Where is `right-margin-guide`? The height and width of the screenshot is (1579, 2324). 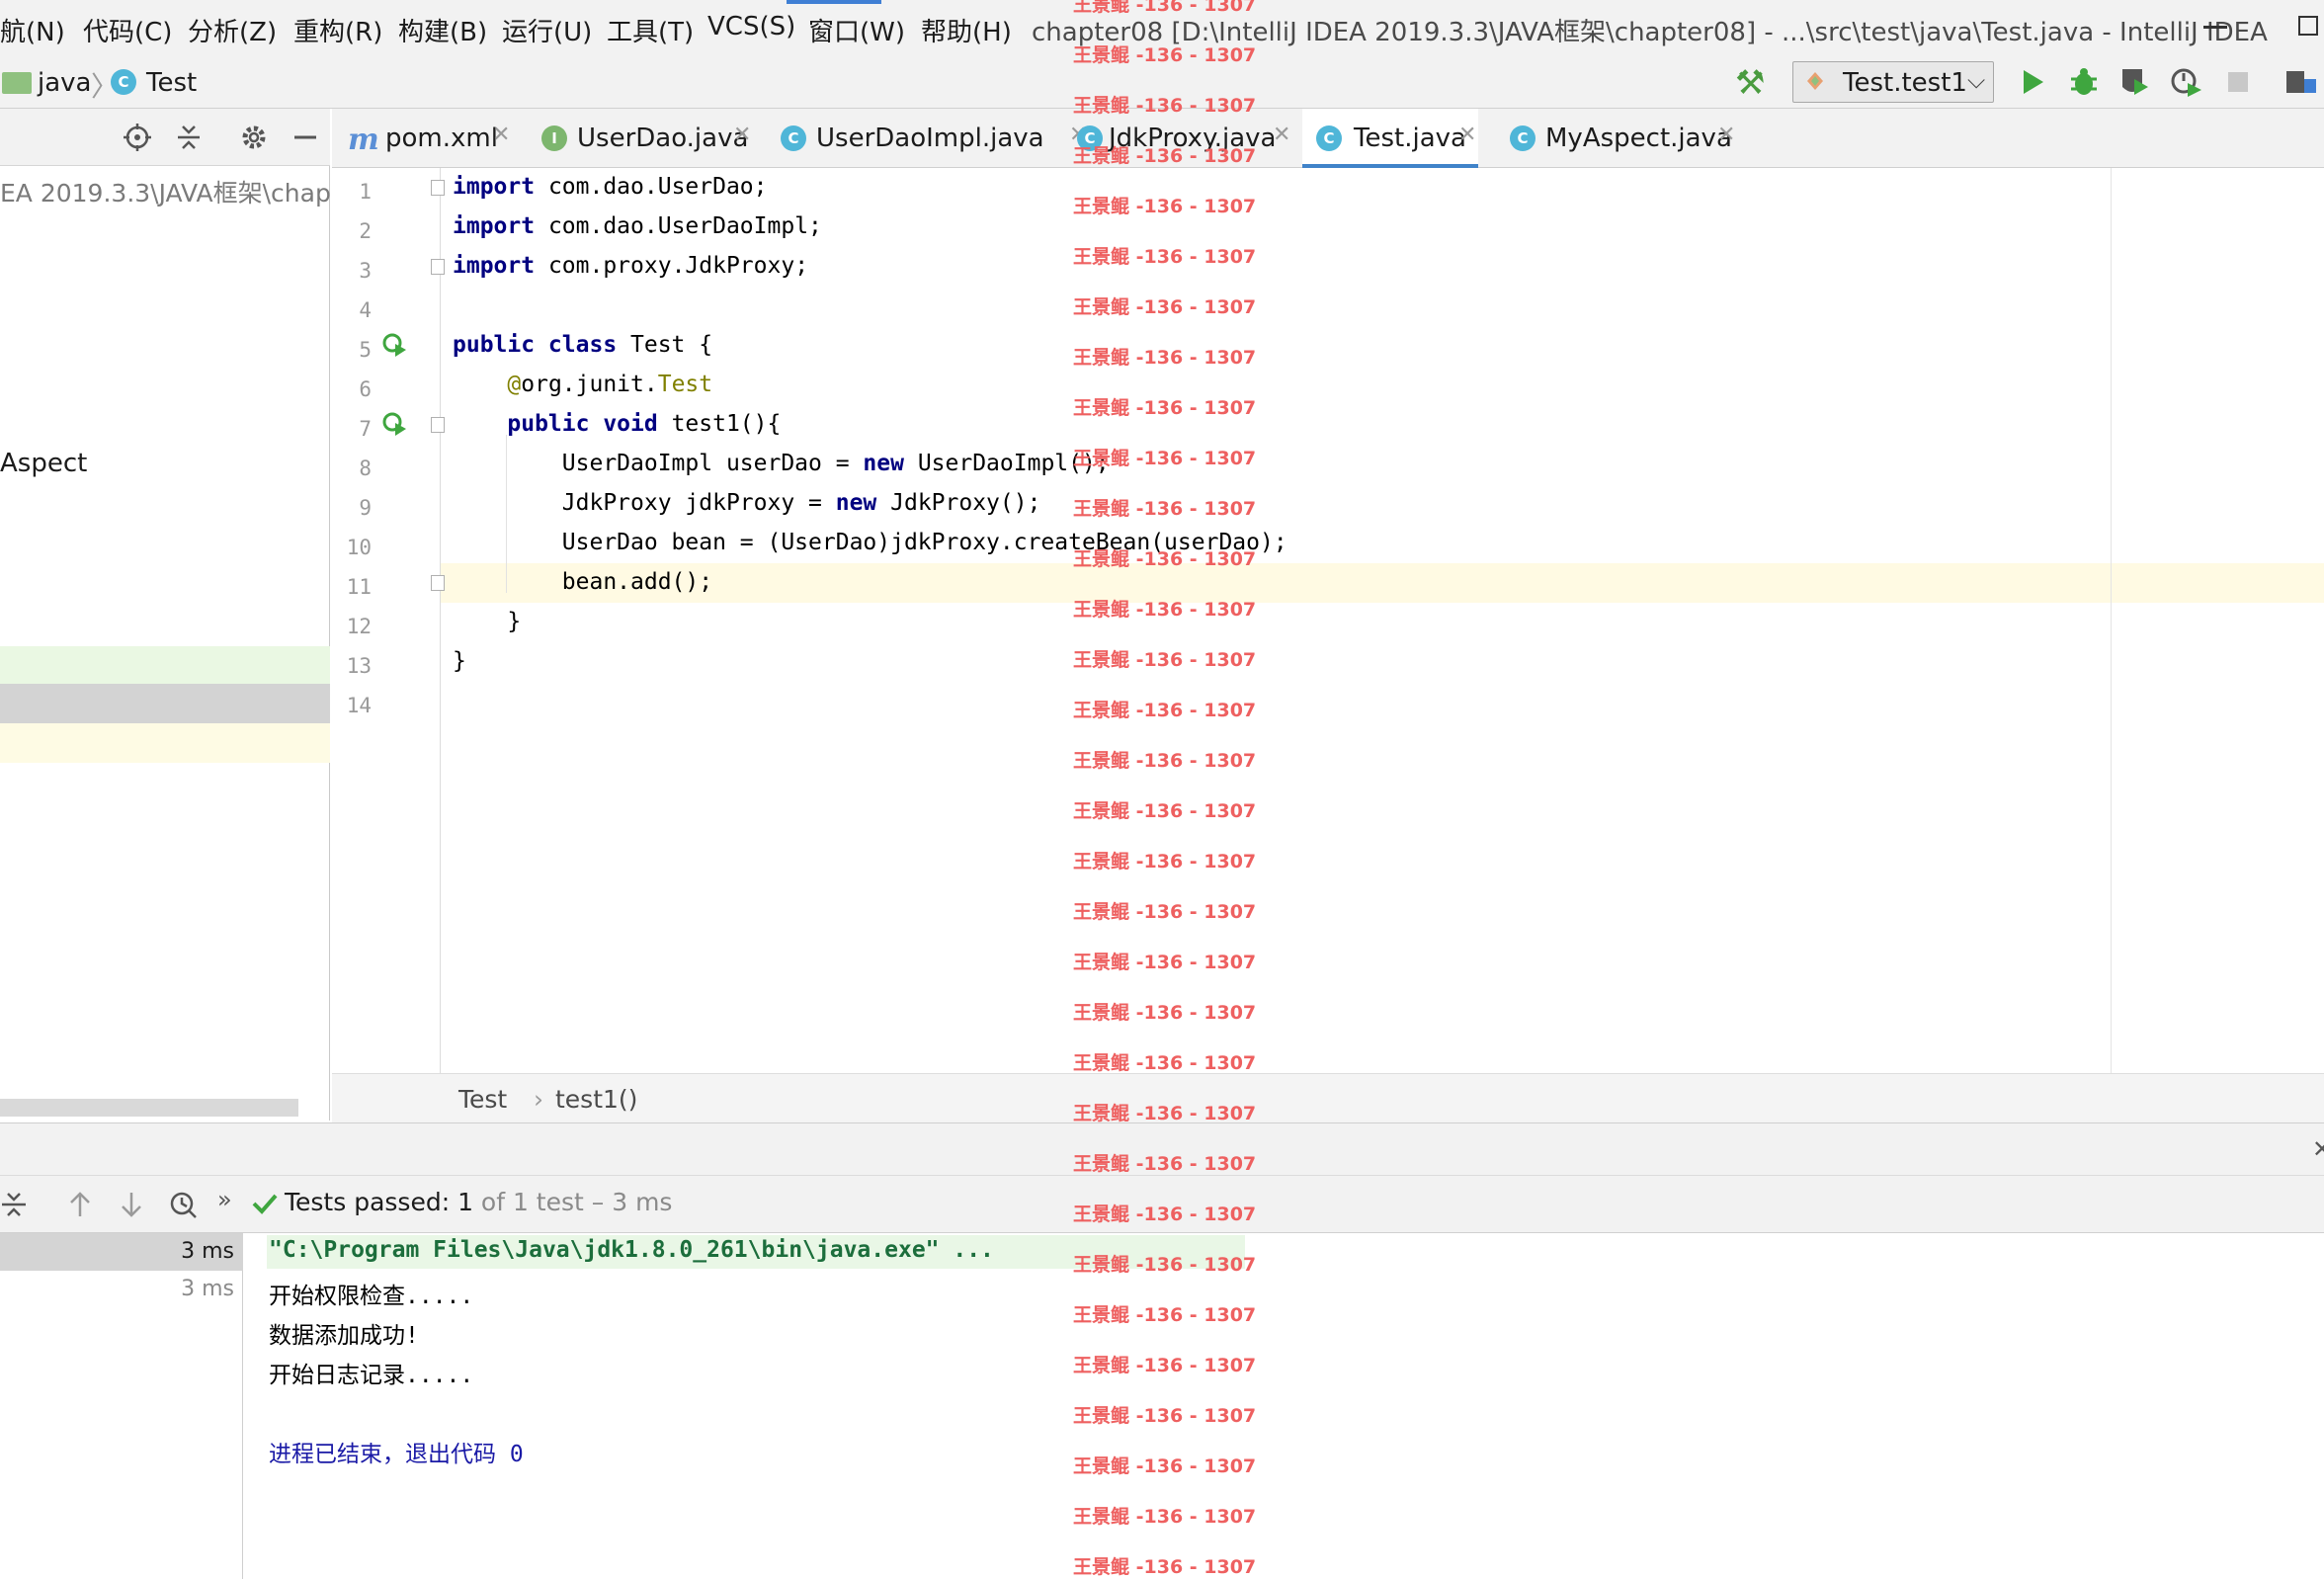
right-margin-guide is located at coordinates (2111, 620).